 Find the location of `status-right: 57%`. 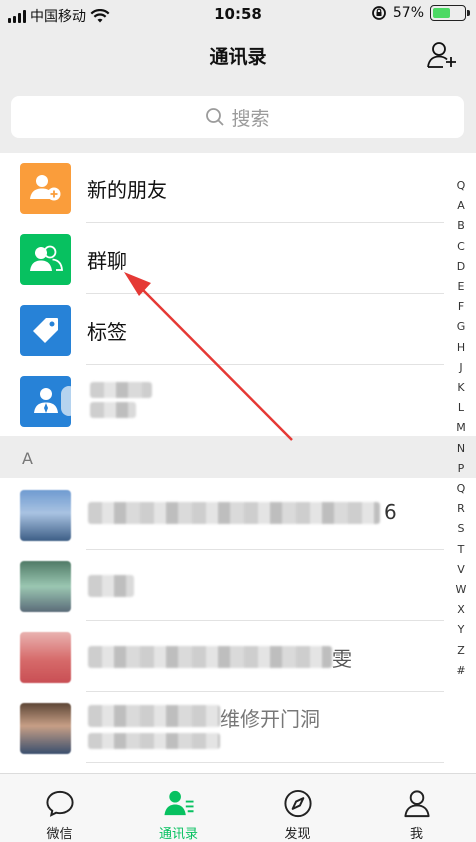

status-right: 57% is located at coordinates (420, 13).